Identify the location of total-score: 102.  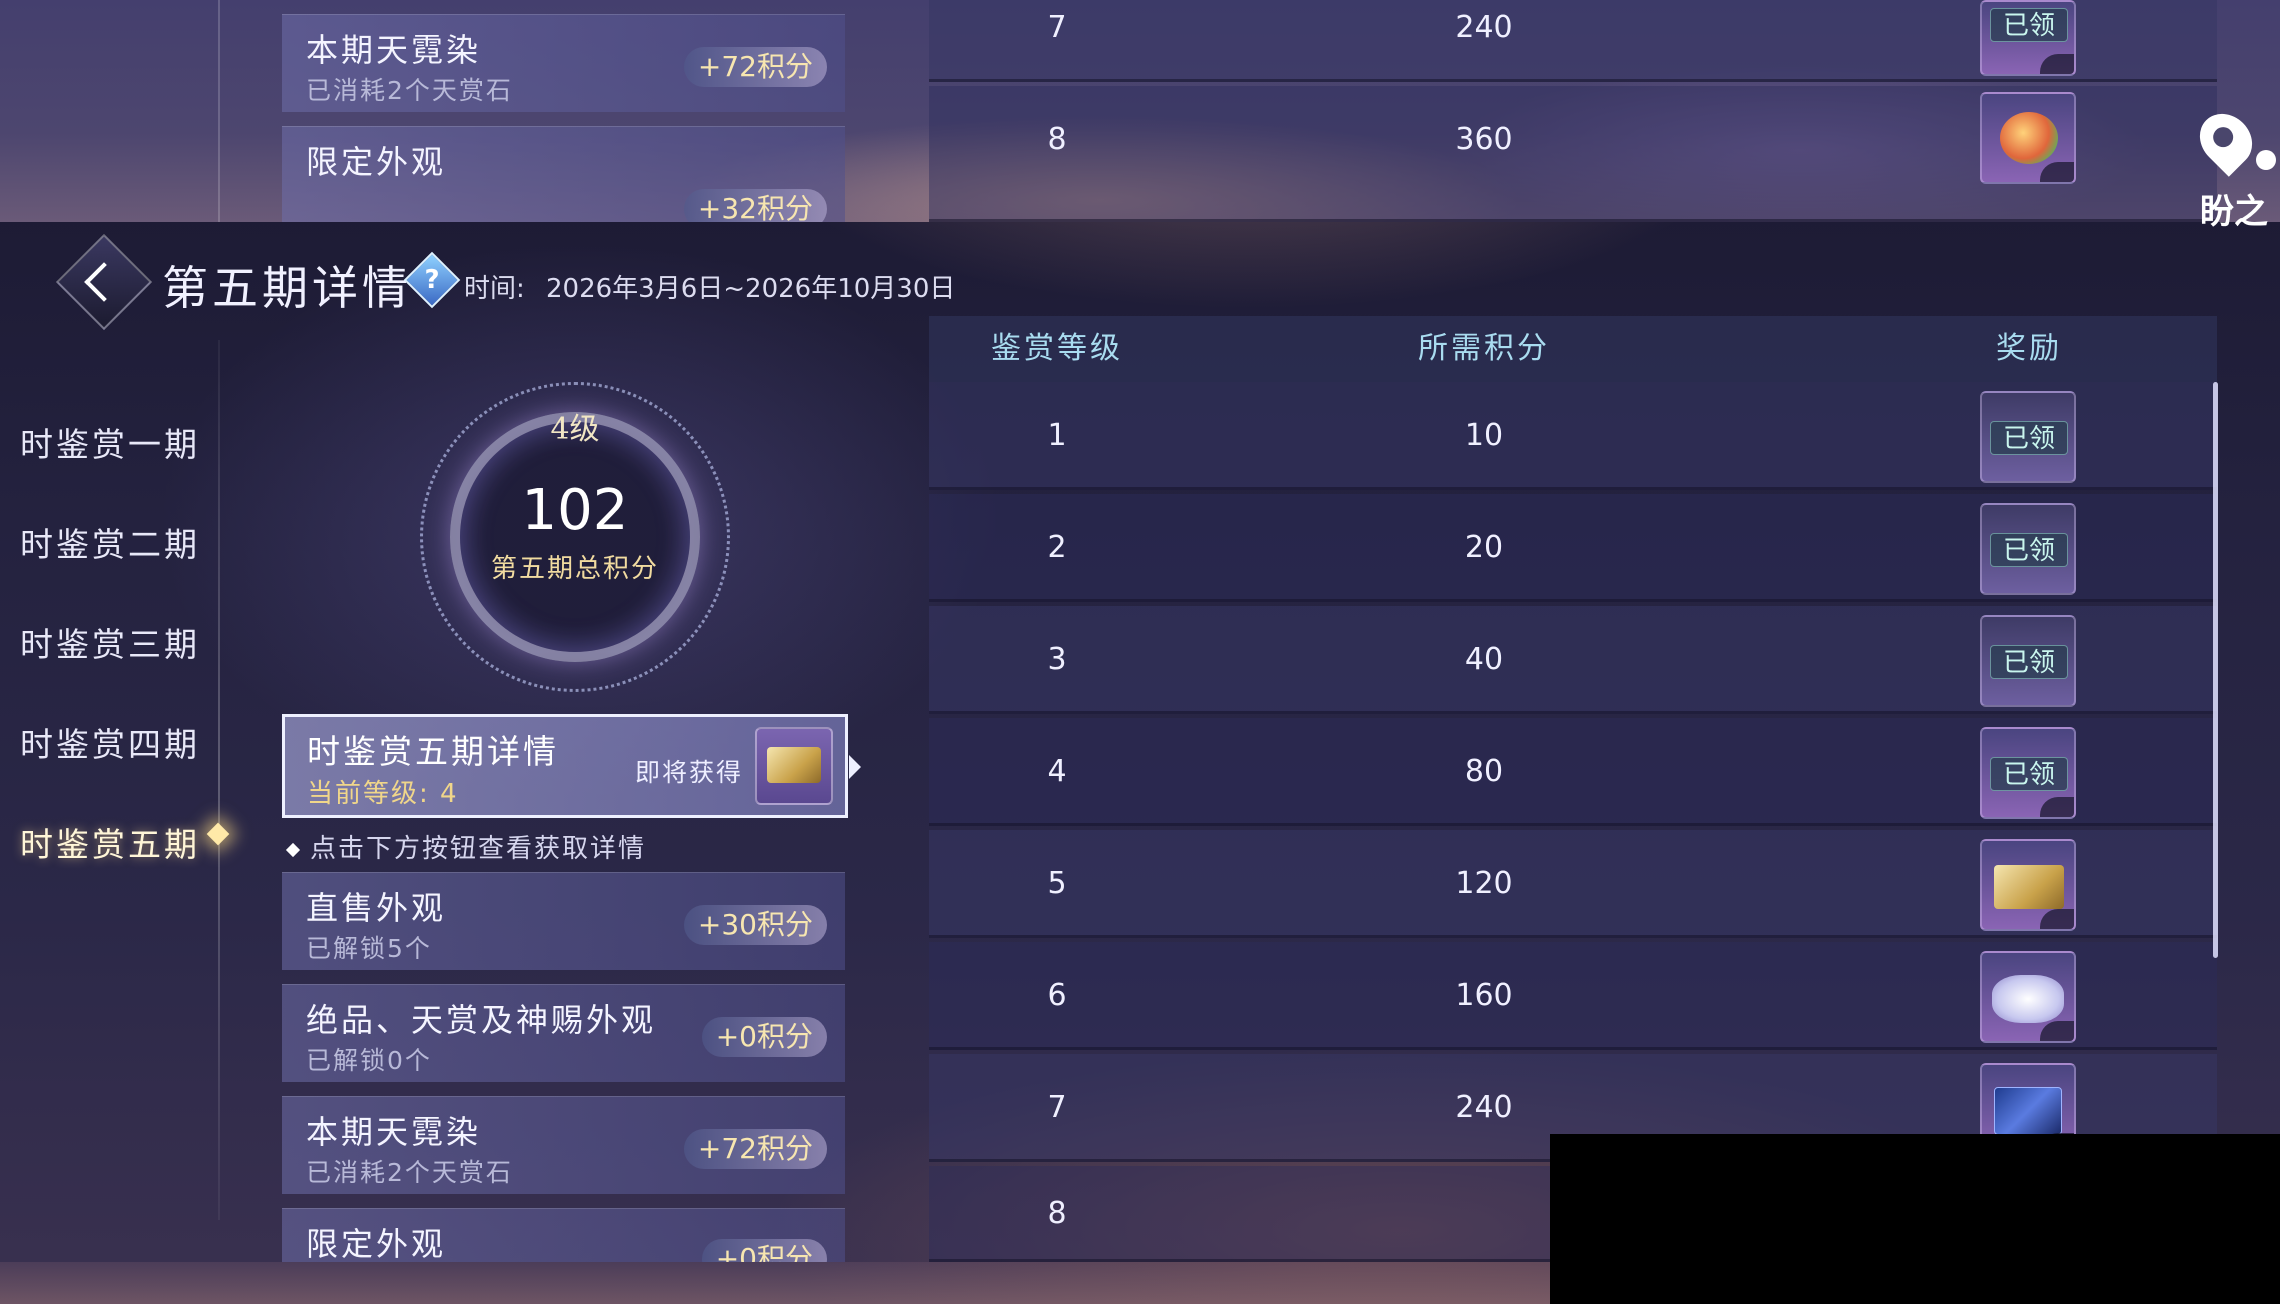
(575, 510).